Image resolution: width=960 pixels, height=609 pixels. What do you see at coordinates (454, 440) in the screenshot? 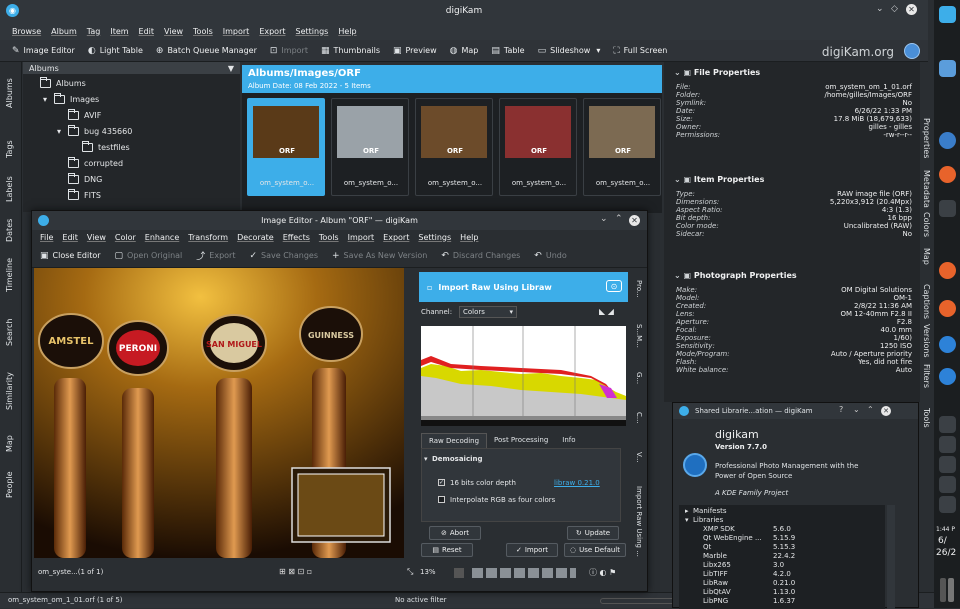
I see `tab-raw-decoding: Raw Decoding` at bounding box center [454, 440].